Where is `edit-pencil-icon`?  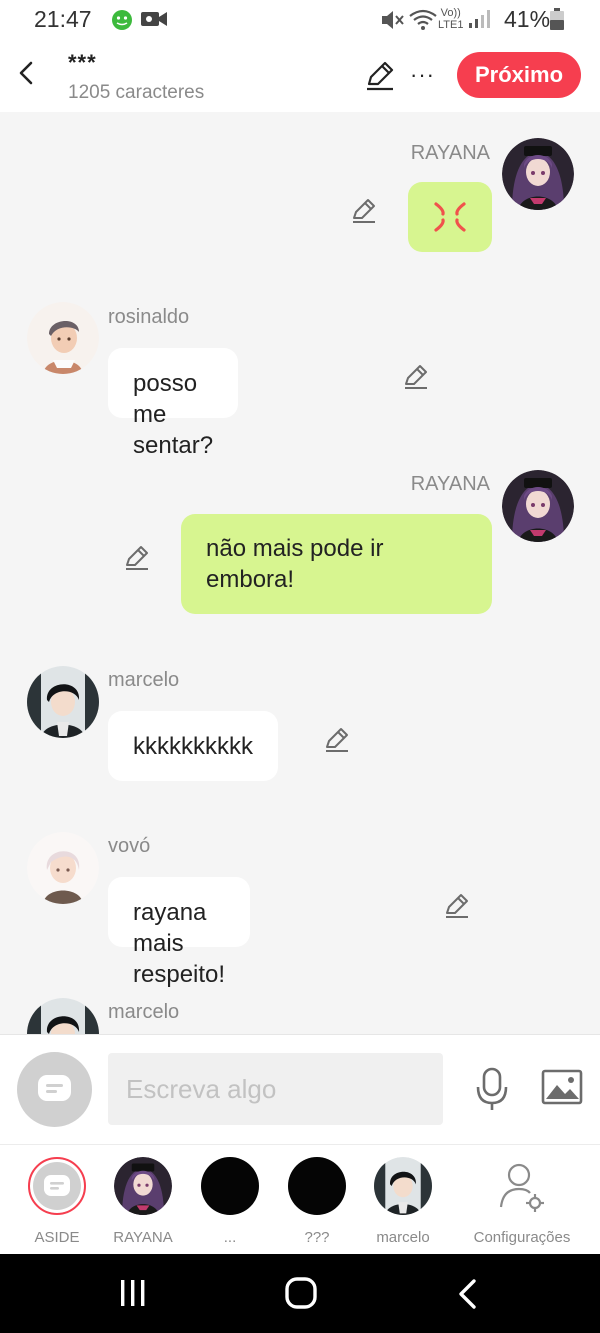 edit-pencil-icon is located at coordinates (380, 76).